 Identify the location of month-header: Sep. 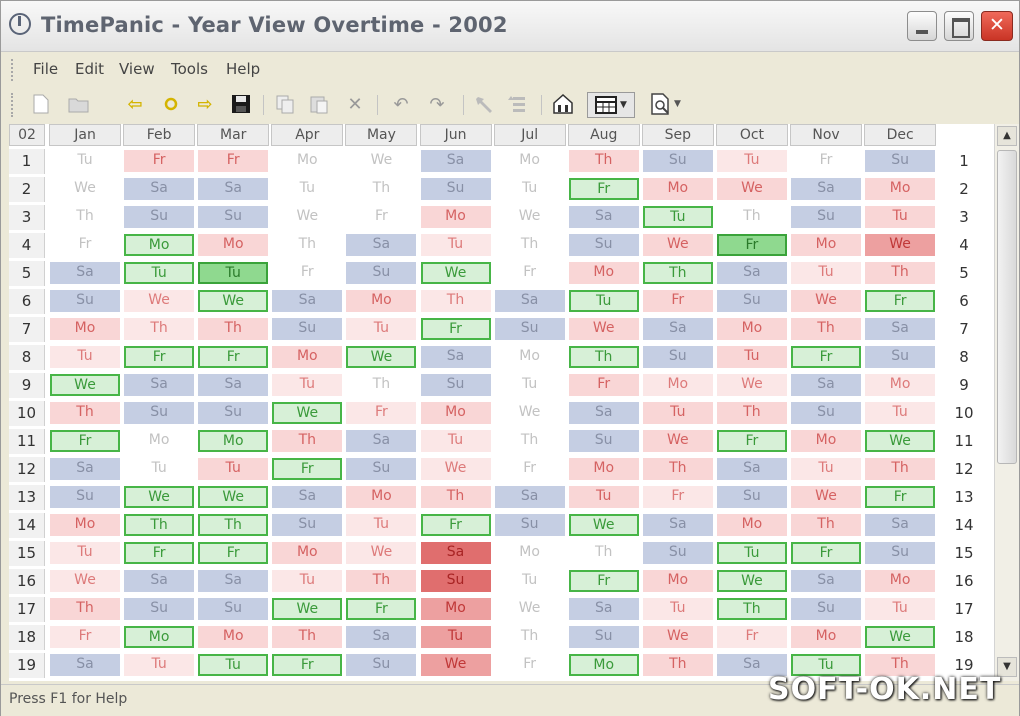
(677, 135).